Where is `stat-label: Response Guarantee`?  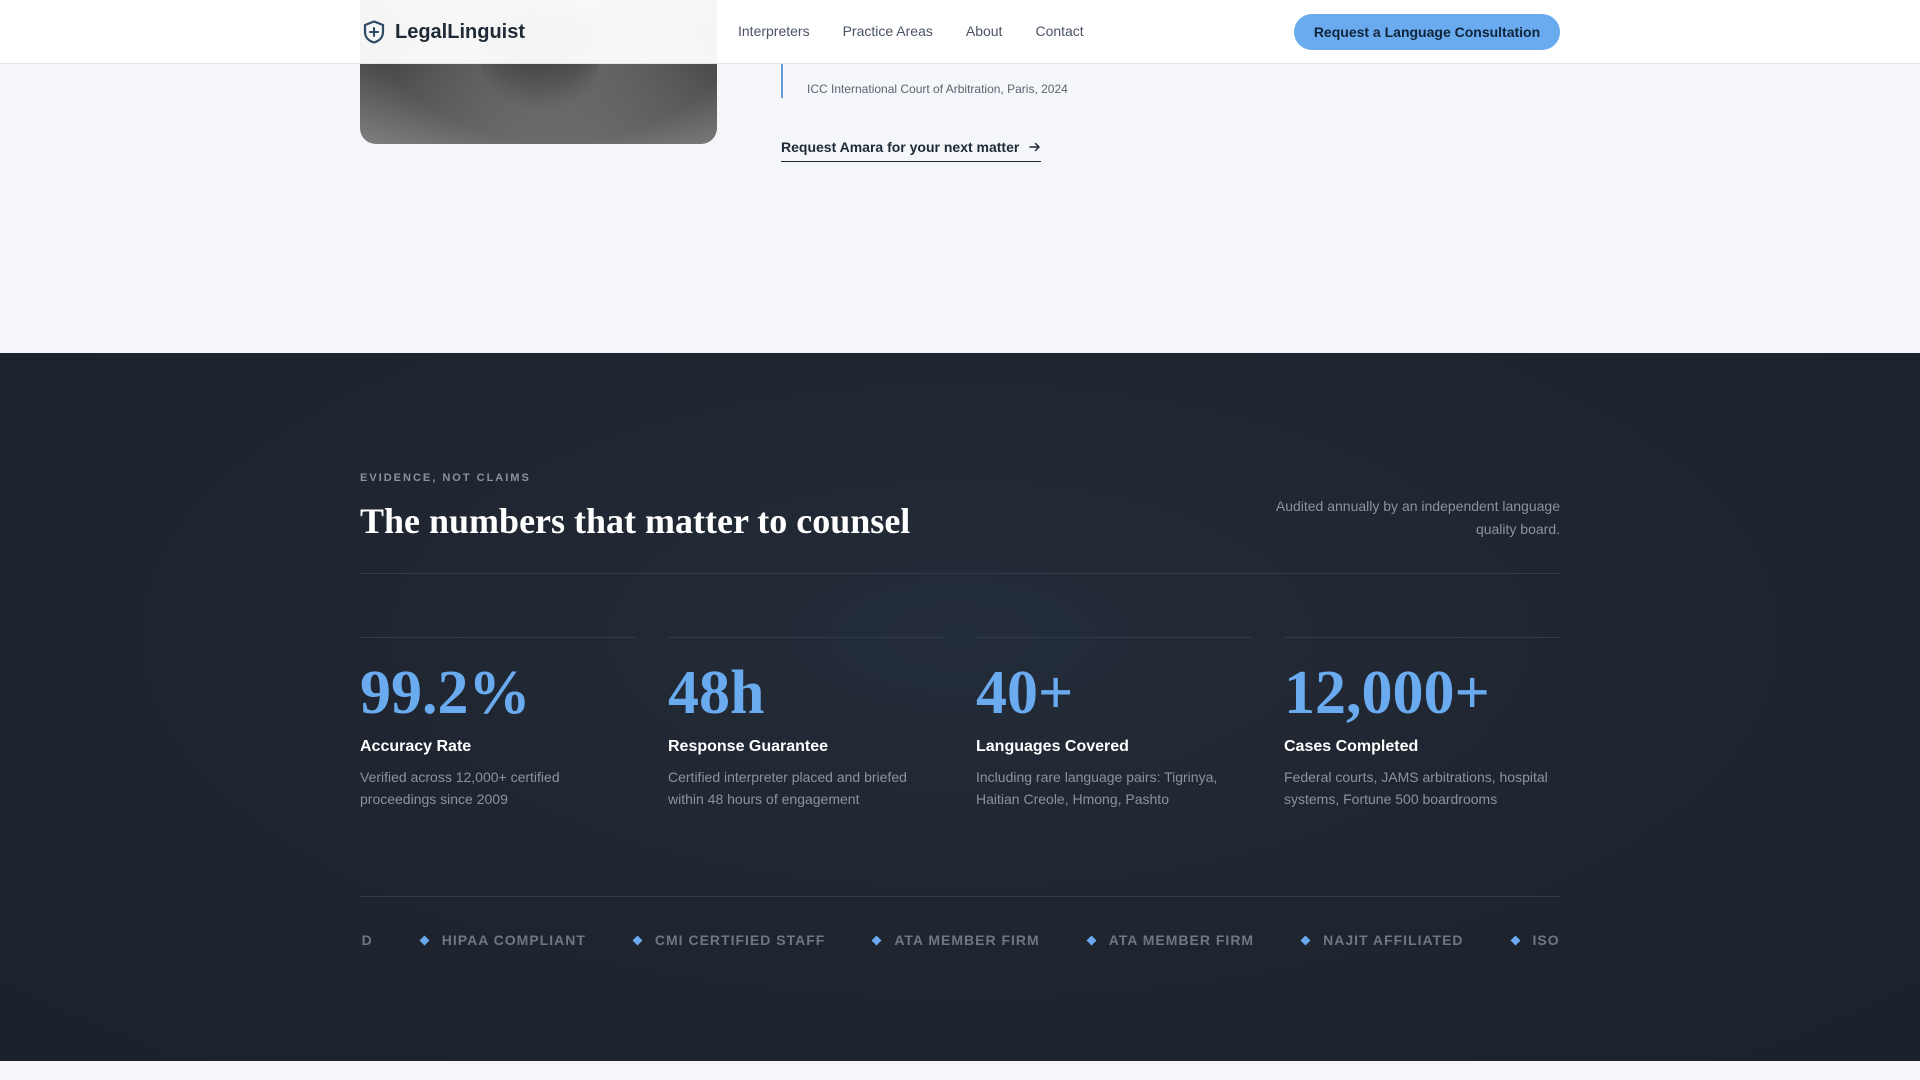
stat-label: Response Guarantee is located at coordinates (748, 746).